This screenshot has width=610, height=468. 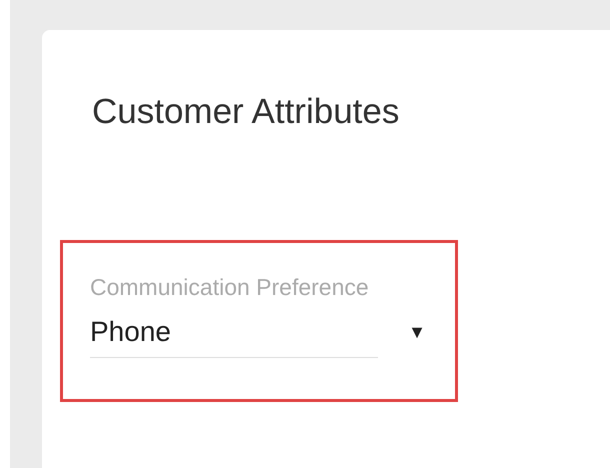 What do you see at coordinates (246, 112) in the screenshot?
I see `card-title: Customer Attributes` at bounding box center [246, 112].